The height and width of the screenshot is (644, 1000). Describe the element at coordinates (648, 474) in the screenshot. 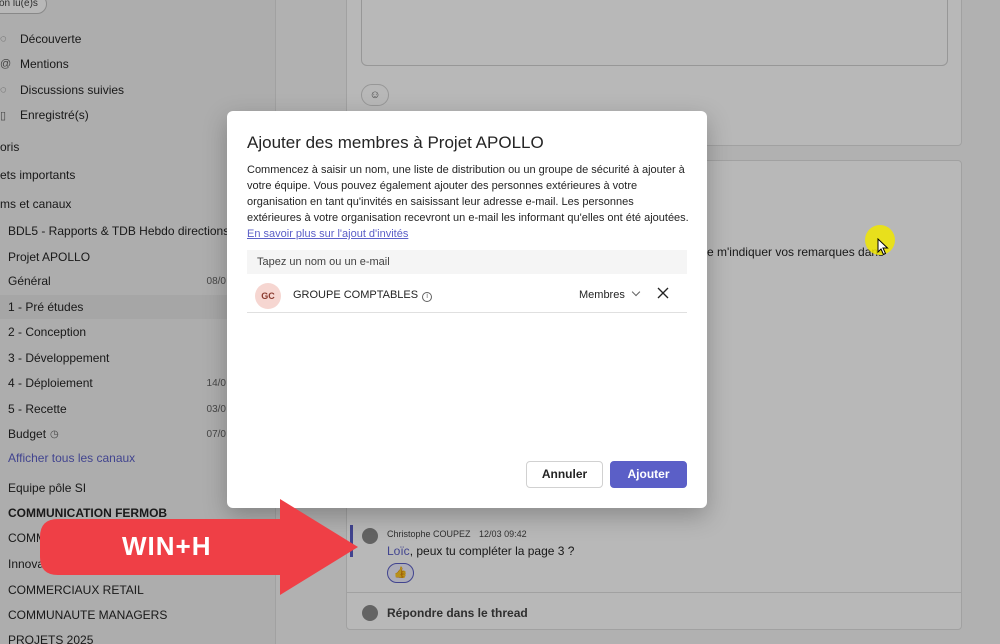

I see `add-button: Ajouter` at that location.